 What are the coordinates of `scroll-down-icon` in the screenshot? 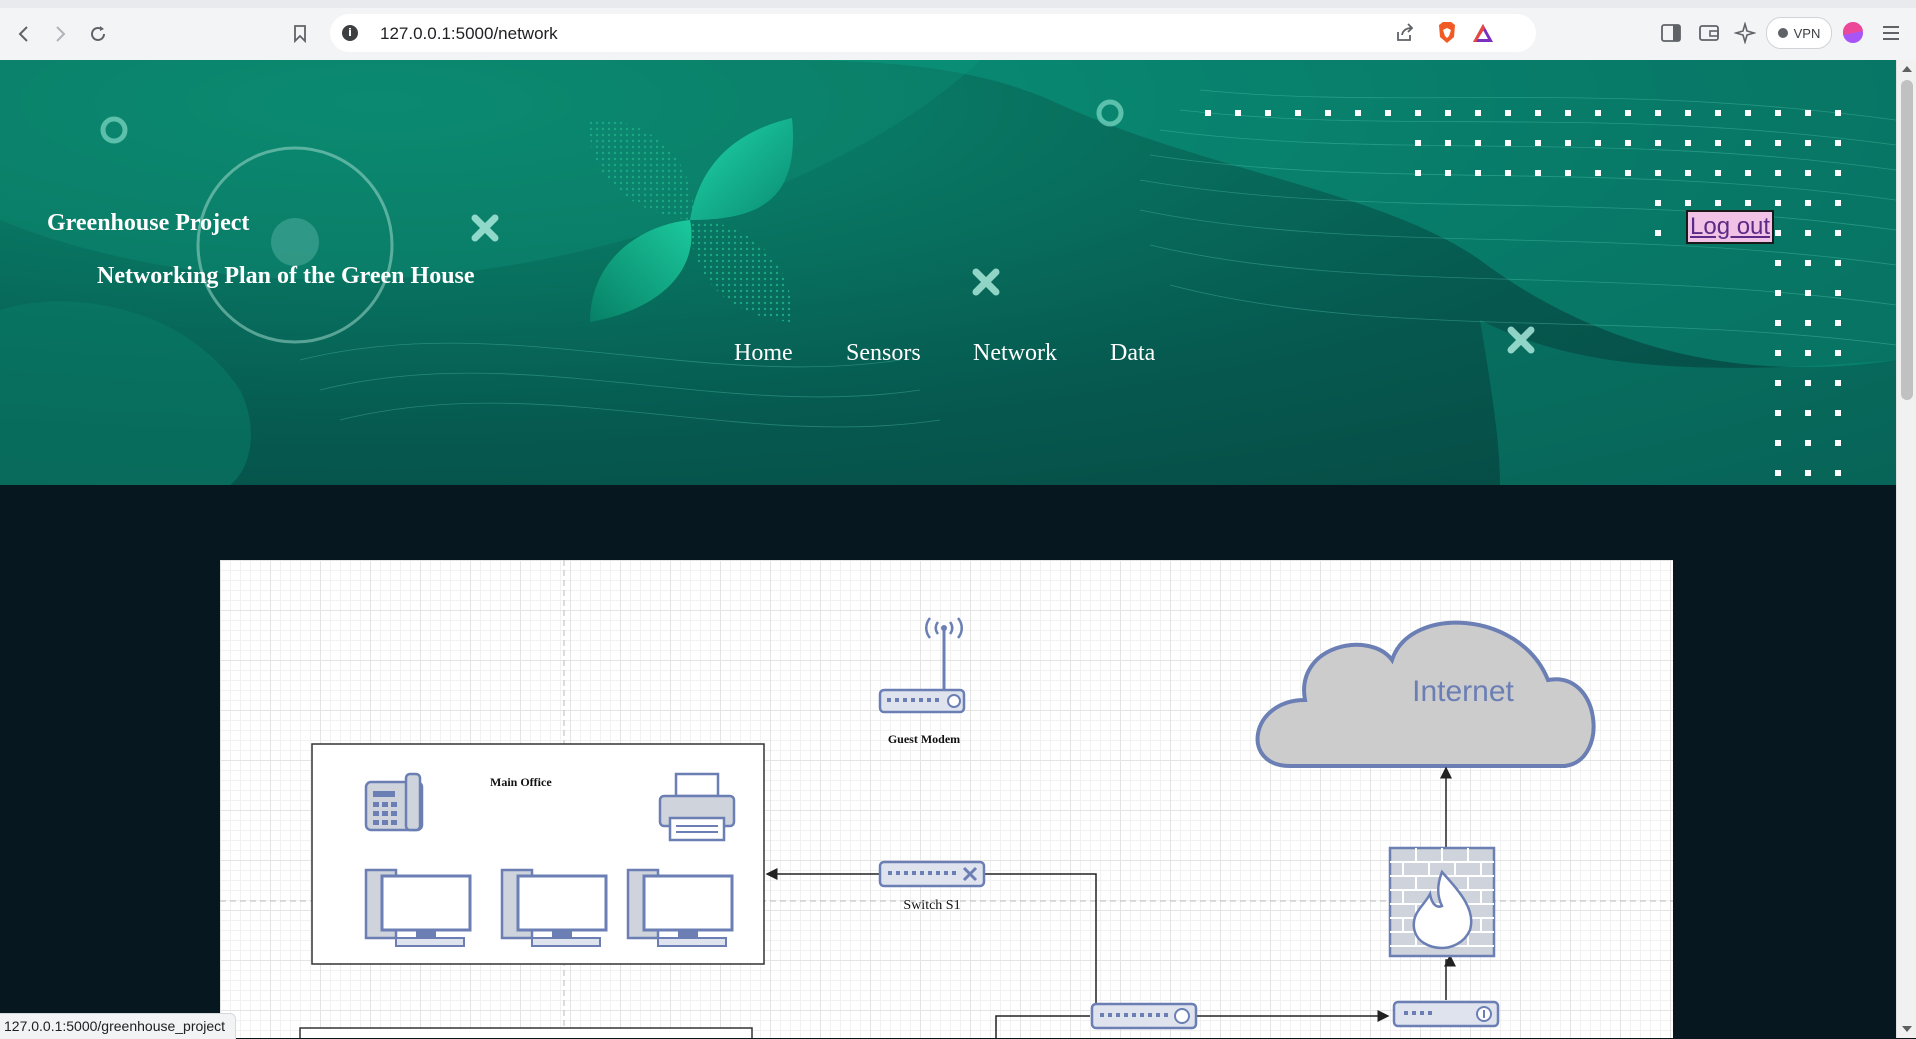 It's located at (1907, 1029).